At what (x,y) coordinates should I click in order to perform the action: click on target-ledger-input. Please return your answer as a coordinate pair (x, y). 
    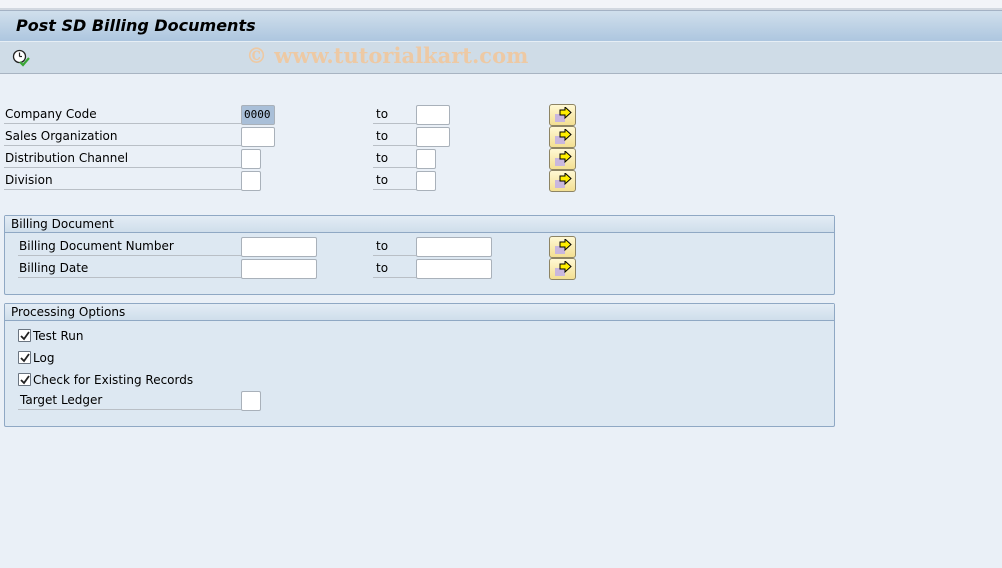
    Looking at the image, I should click on (251, 401).